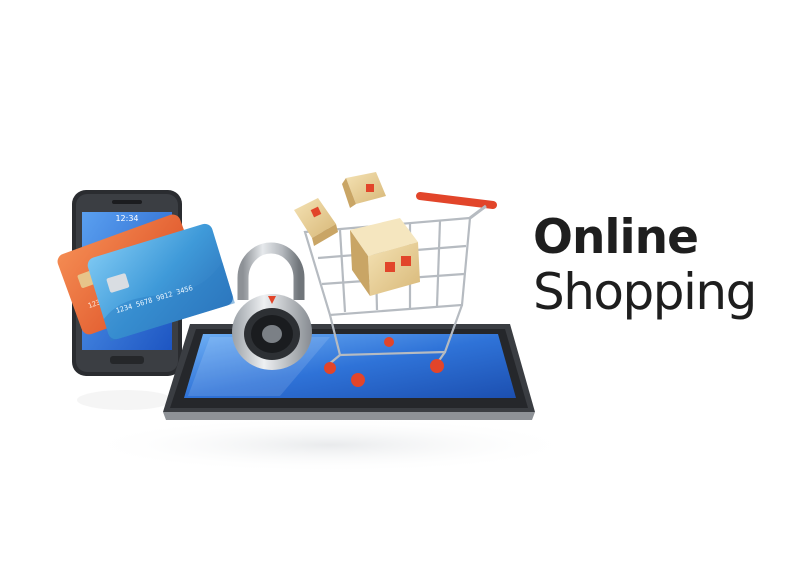  What do you see at coordinates (126, 218) in the screenshot?
I see `phone-status-time: 12:34` at bounding box center [126, 218].